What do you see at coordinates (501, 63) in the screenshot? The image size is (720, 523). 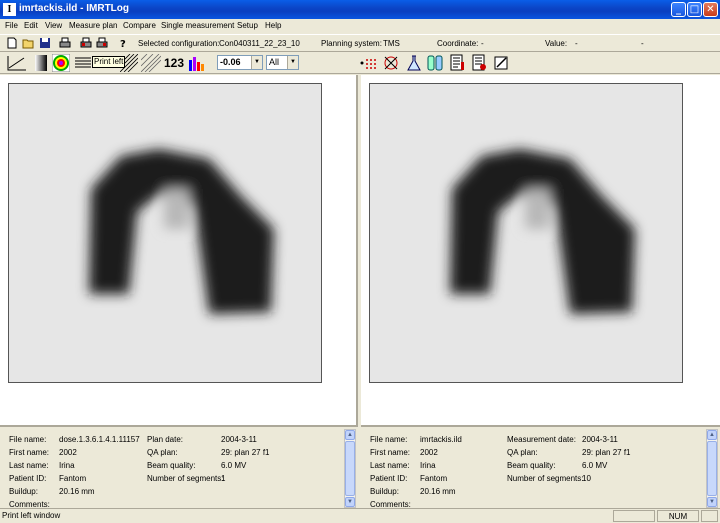 I see `edit-note-icon` at bounding box center [501, 63].